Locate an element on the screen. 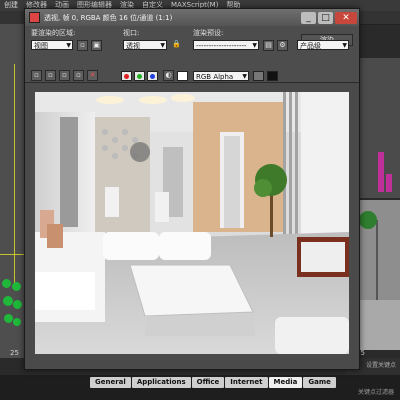 Image resolution: width=400 pixels, height=400 pixels. window-titlebar: 透视, 帧 0, RGBA 颜色 16 位/通道 (1:1) _ □ ✕ is located at coordinates (192, 17).